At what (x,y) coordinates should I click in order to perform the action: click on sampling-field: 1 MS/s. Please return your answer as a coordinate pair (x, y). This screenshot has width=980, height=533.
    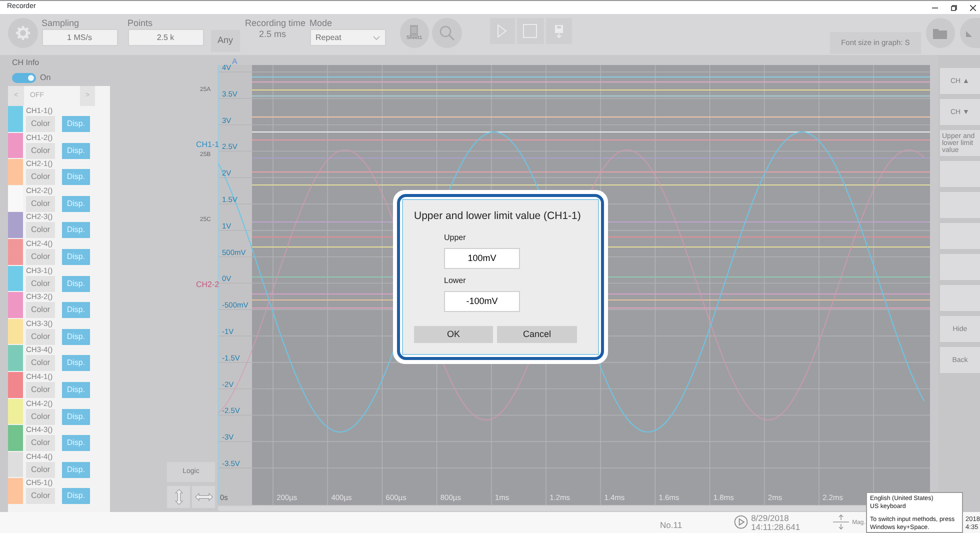
    Looking at the image, I should click on (80, 37).